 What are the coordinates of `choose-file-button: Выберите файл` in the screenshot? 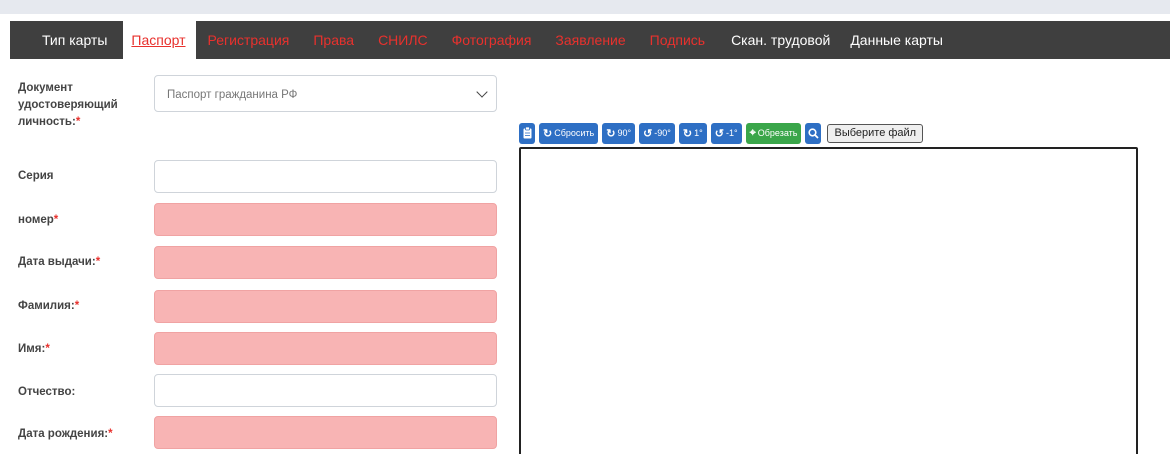 It's located at (875, 133).